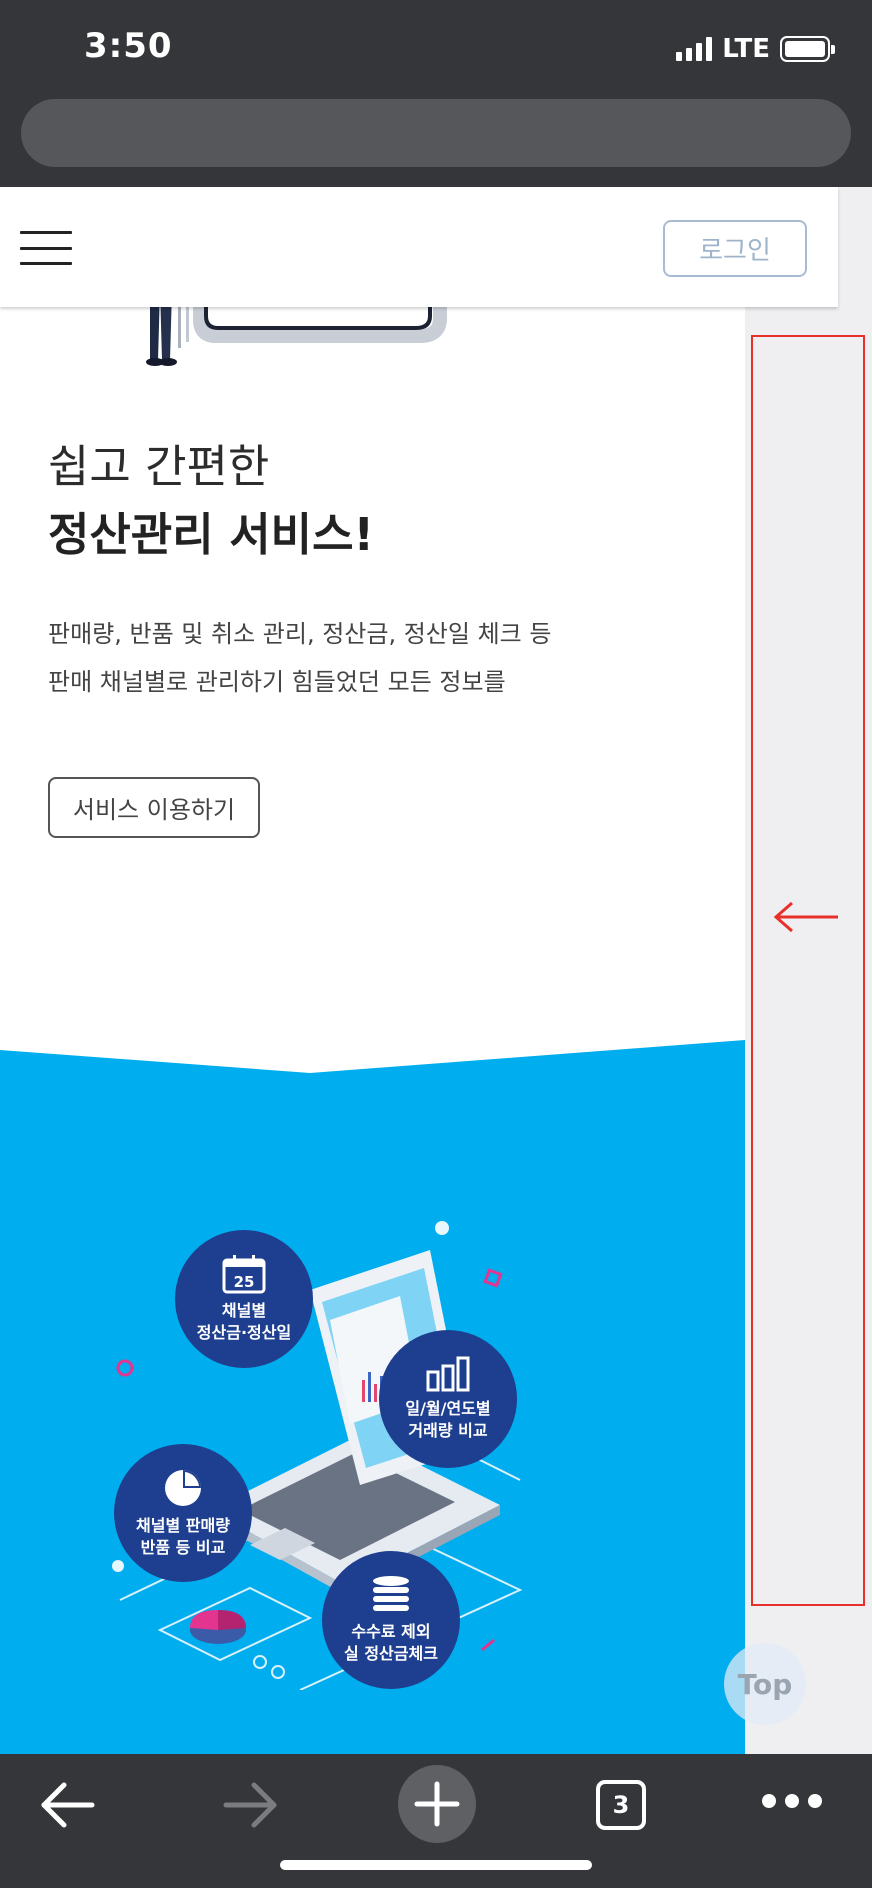 This screenshot has width=872, height=1888. What do you see at coordinates (807, 49) in the screenshot?
I see `battery-icon` at bounding box center [807, 49].